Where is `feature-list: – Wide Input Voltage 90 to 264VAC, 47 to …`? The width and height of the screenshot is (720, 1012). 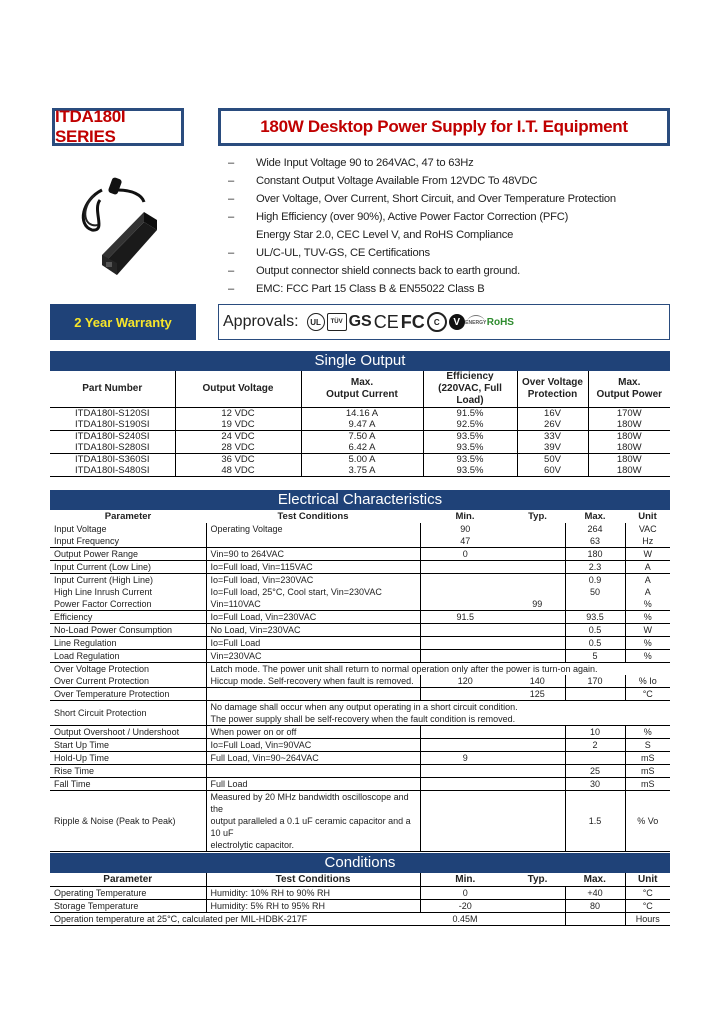 feature-list: – Wide Input Voltage 90 to 264VAC, 47 to … is located at coordinates (453, 226).